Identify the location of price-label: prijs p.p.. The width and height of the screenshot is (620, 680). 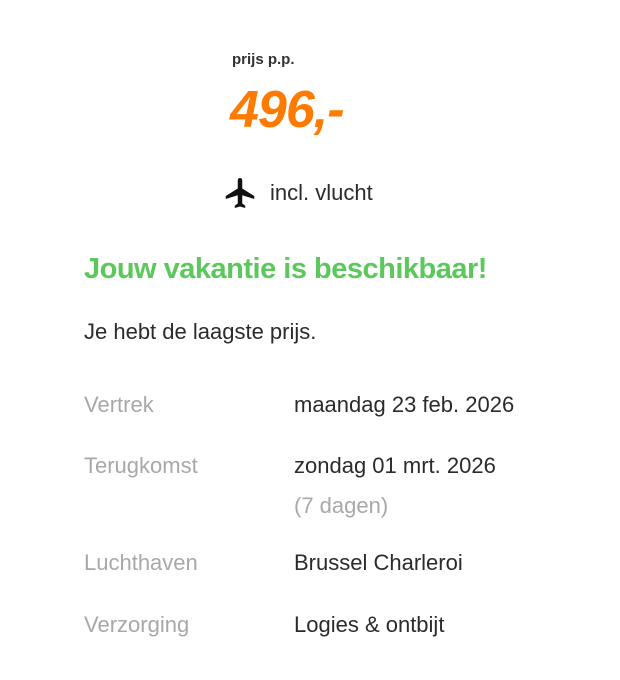
(263, 59).